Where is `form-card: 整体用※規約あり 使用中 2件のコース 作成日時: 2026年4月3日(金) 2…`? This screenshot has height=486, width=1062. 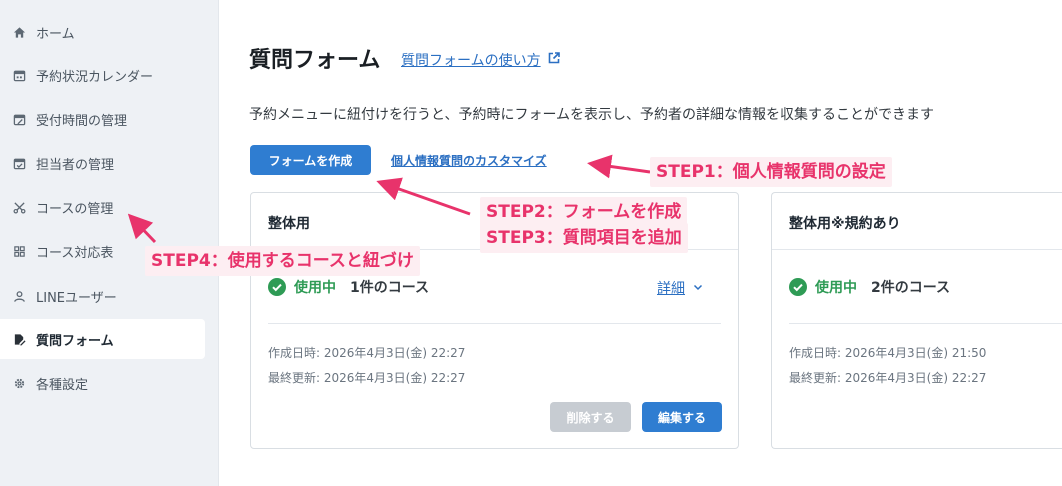
form-card: 整体用※規約あり 使用中 2件のコース 作成日時: 2026年4月3日(金) 2… is located at coordinates (916, 320).